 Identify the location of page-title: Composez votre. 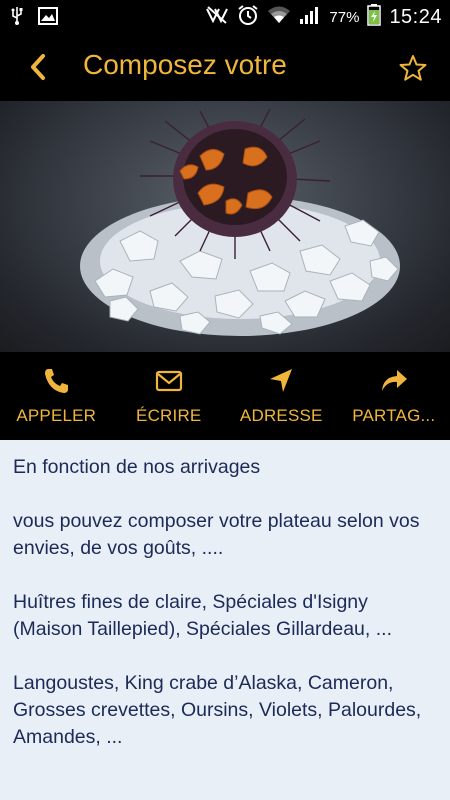
(185, 64).